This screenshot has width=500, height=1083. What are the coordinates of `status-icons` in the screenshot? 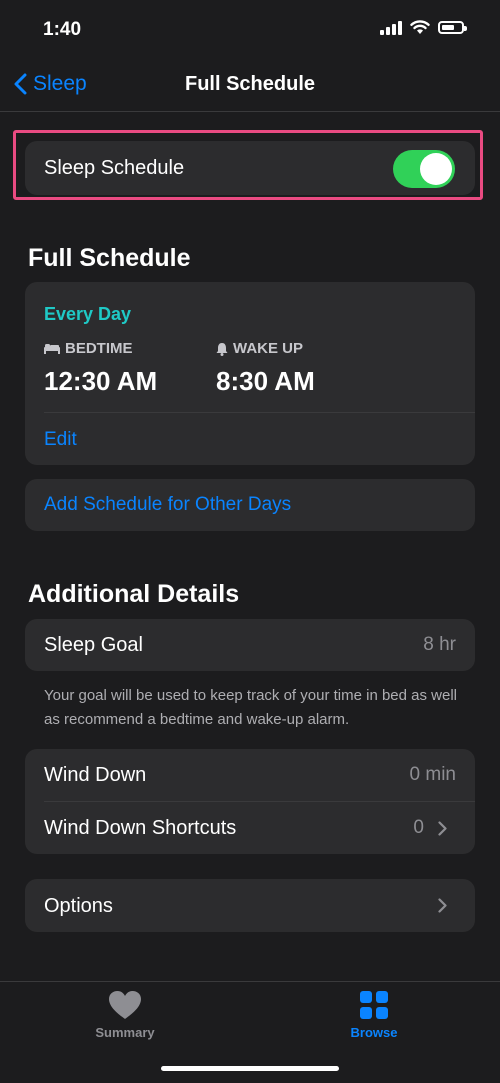 It's located at (423, 27).